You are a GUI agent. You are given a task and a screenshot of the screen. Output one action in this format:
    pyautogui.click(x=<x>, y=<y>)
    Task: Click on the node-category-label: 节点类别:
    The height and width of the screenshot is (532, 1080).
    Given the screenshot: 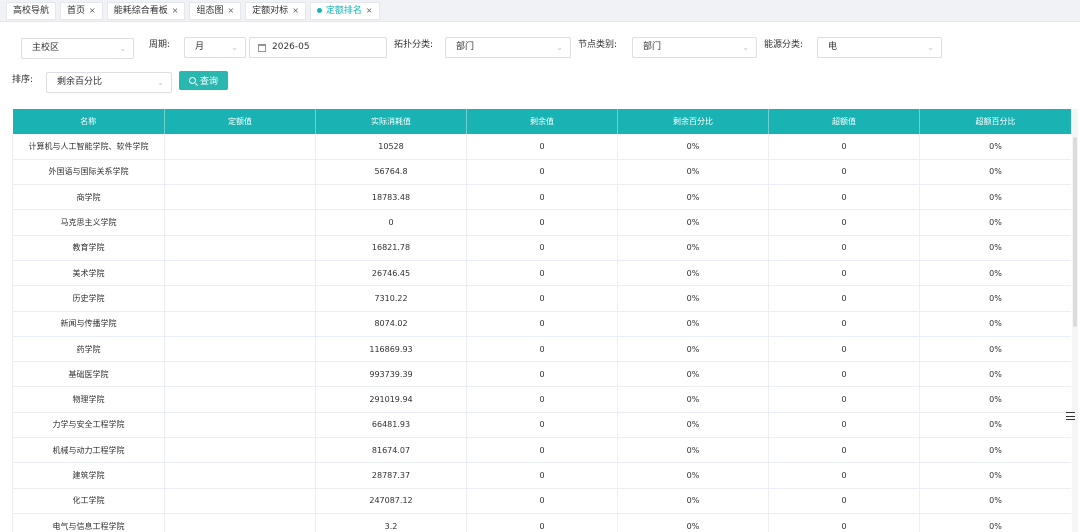 What is the action you would take?
    pyautogui.click(x=598, y=45)
    